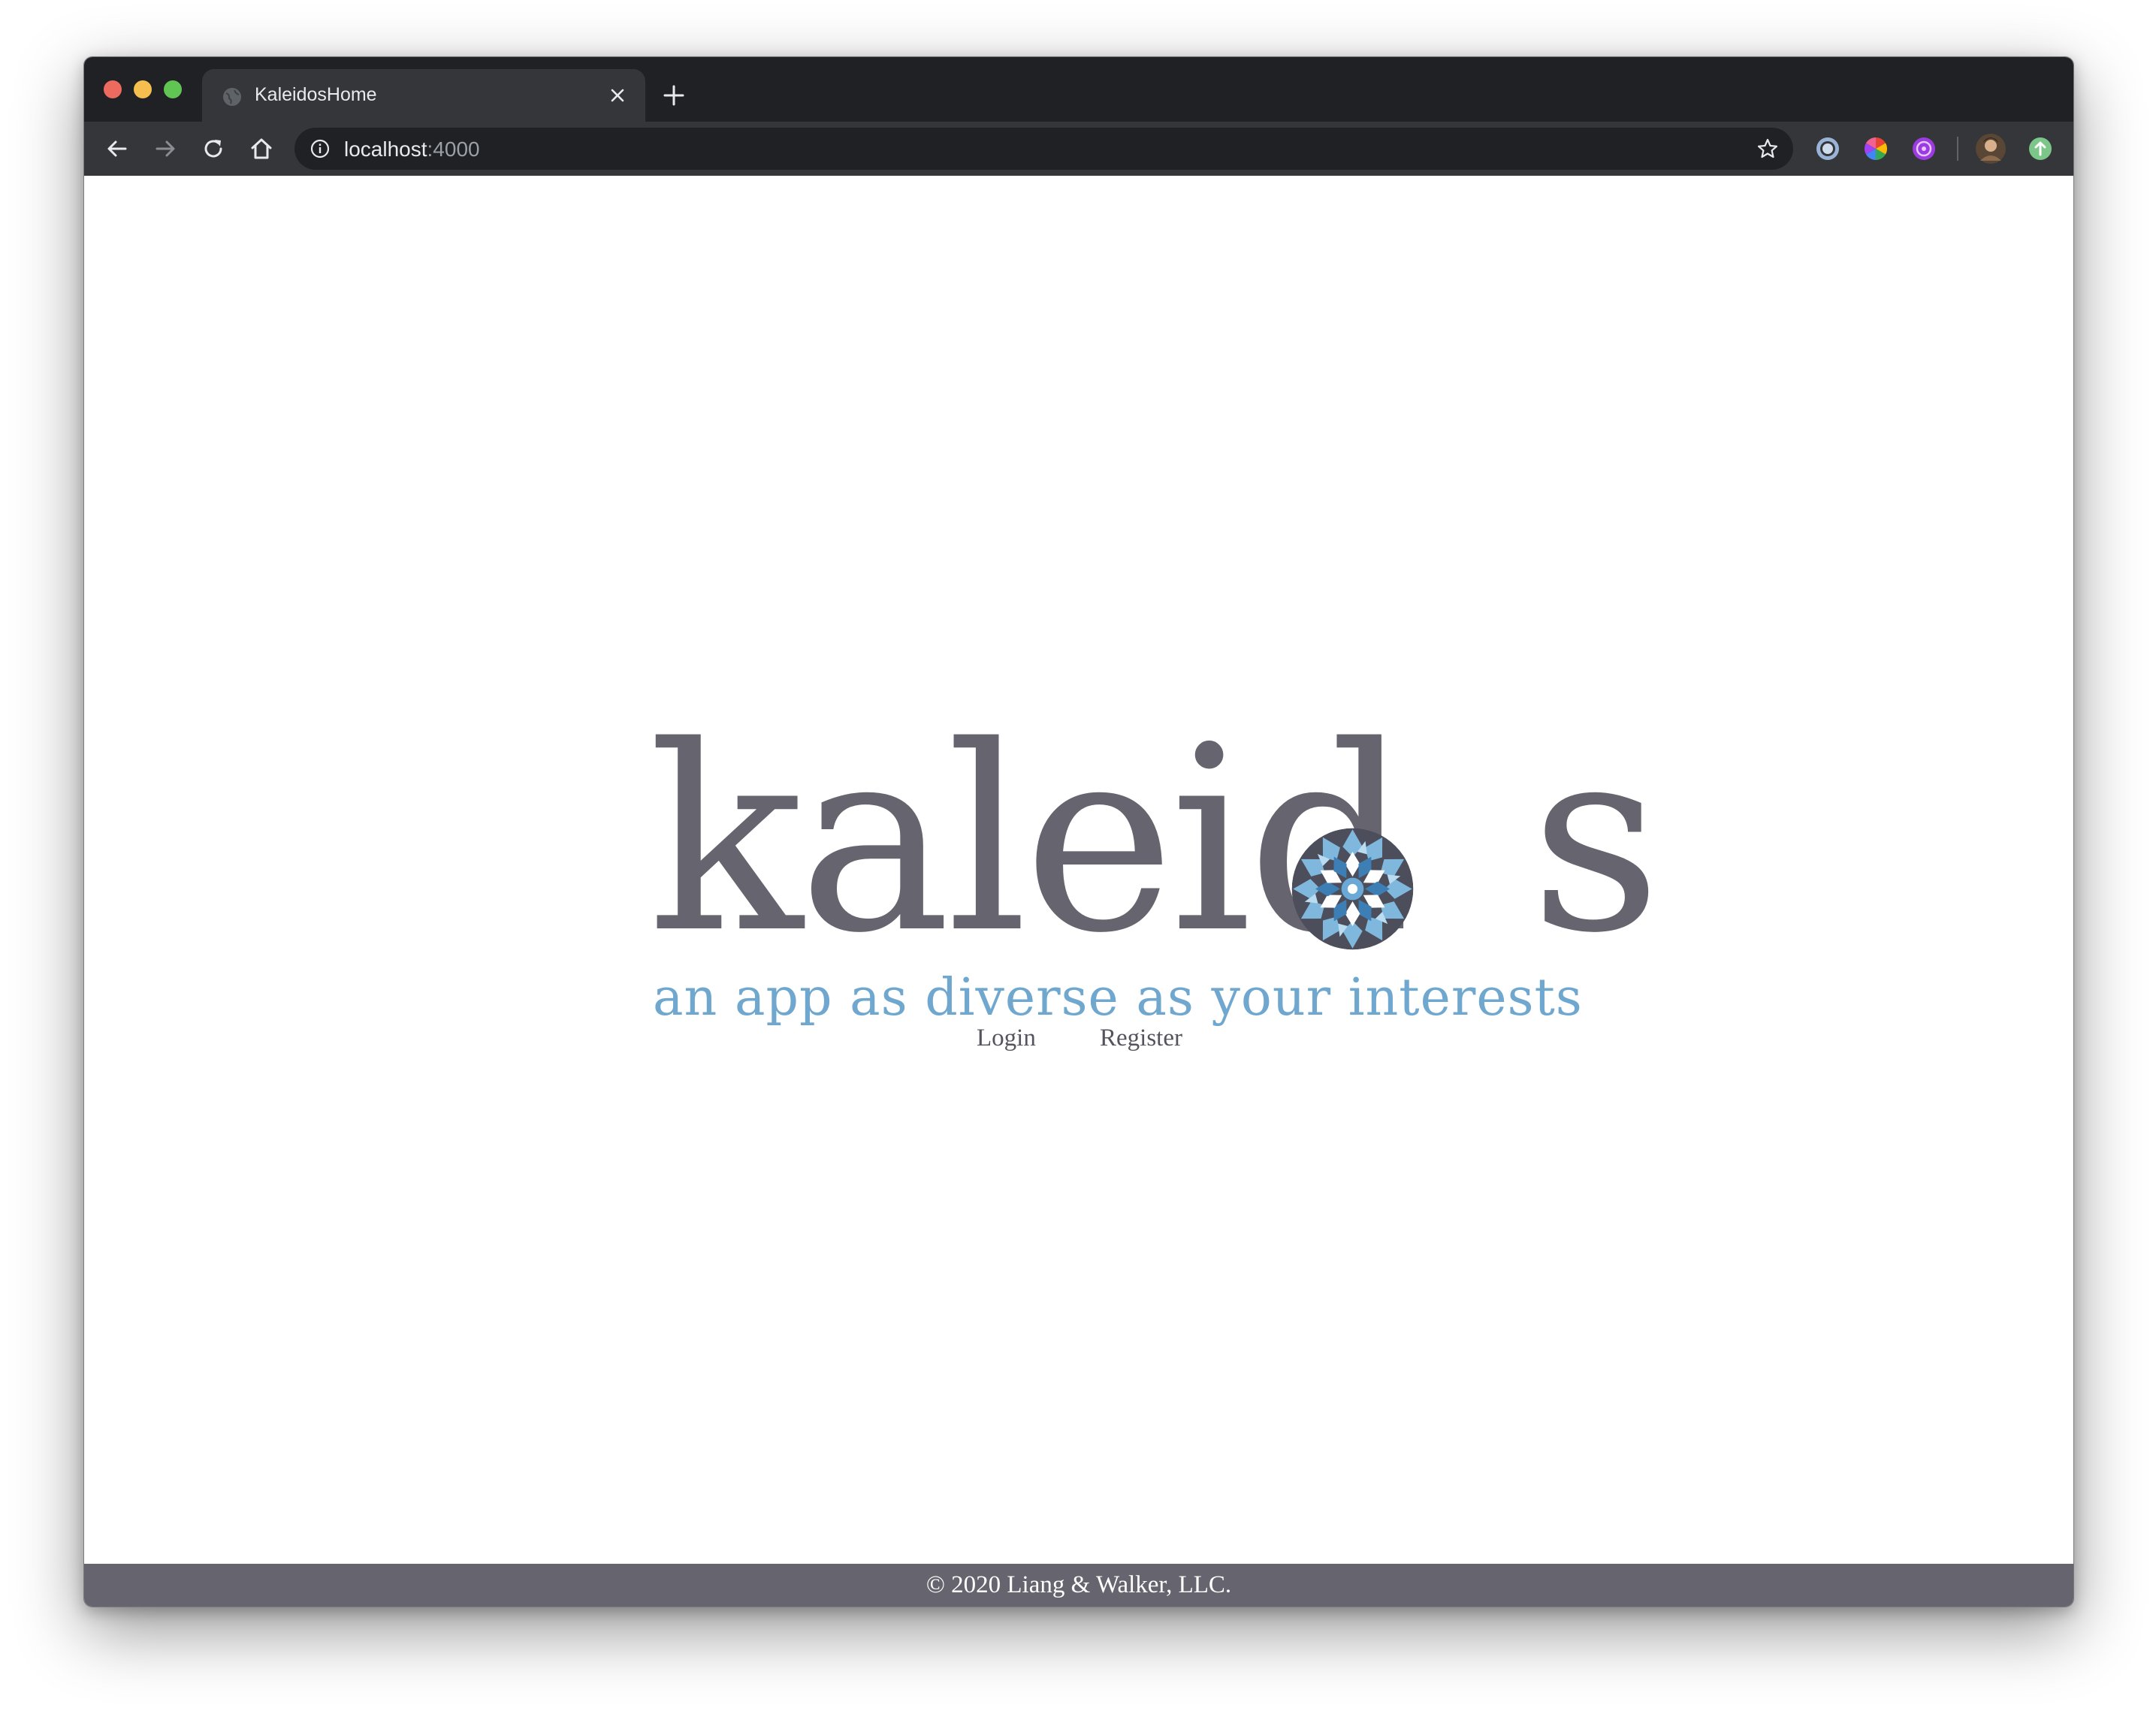 The height and width of the screenshot is (1717, 2156). What do you see at coordinates (617, 95) in the screenshot?
I see `close-icon` at bounding box center [617, 95].